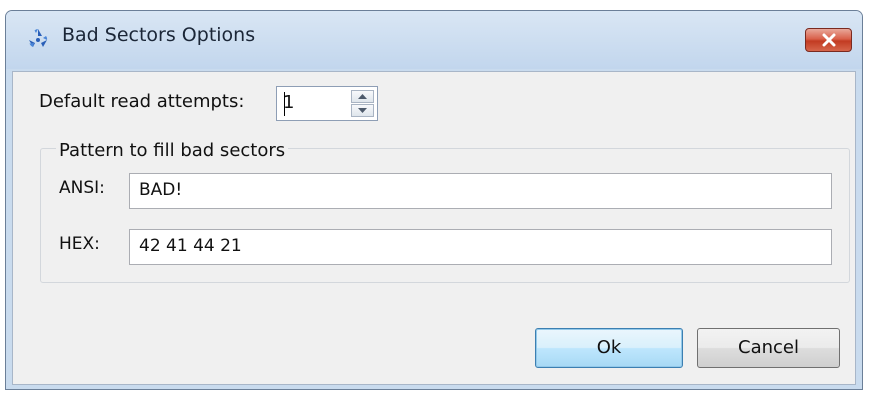 The width and height of the screenshot is (873, 397). What do you see at coordinates (327, 103) in the screenshot?
I see `read-attempts-spinbox: 1` at bounding box center [327, 103].